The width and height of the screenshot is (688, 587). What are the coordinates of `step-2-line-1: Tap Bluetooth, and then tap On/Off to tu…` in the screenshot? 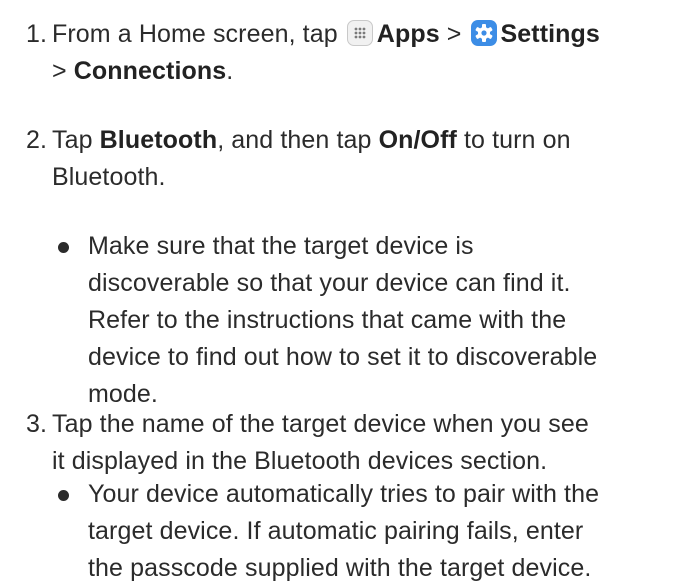 It's located at (370, 140).